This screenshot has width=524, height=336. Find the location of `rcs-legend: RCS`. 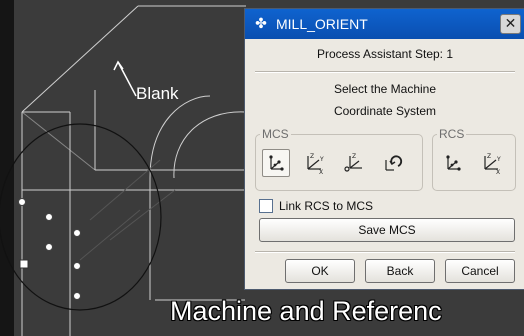

rcs-legend: RCS is located at coordinates (452, 134).